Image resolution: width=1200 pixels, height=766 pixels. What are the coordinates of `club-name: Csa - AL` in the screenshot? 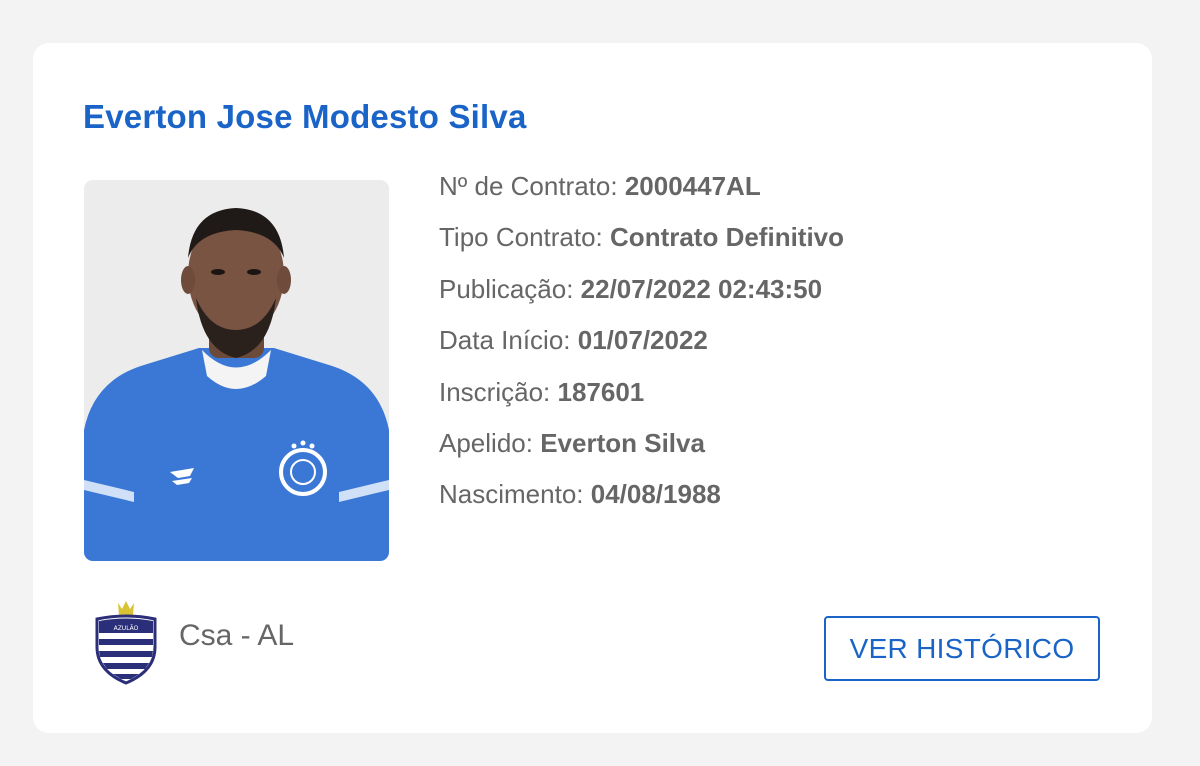 It's located at (237, 635).